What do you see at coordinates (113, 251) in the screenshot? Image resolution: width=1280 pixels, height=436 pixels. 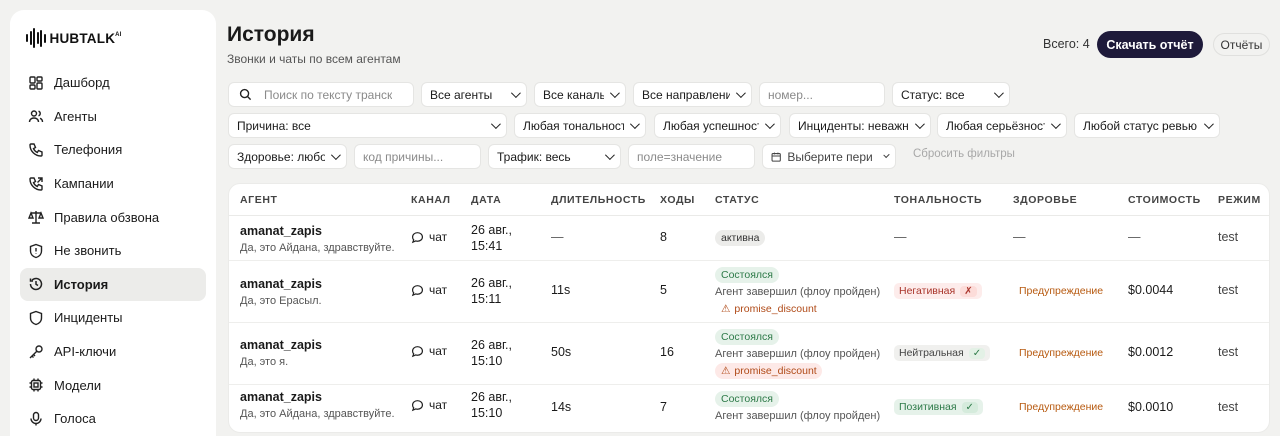 I see `sidebar-item-do-not-call: Не звонить` at bounding box center [113, 251].